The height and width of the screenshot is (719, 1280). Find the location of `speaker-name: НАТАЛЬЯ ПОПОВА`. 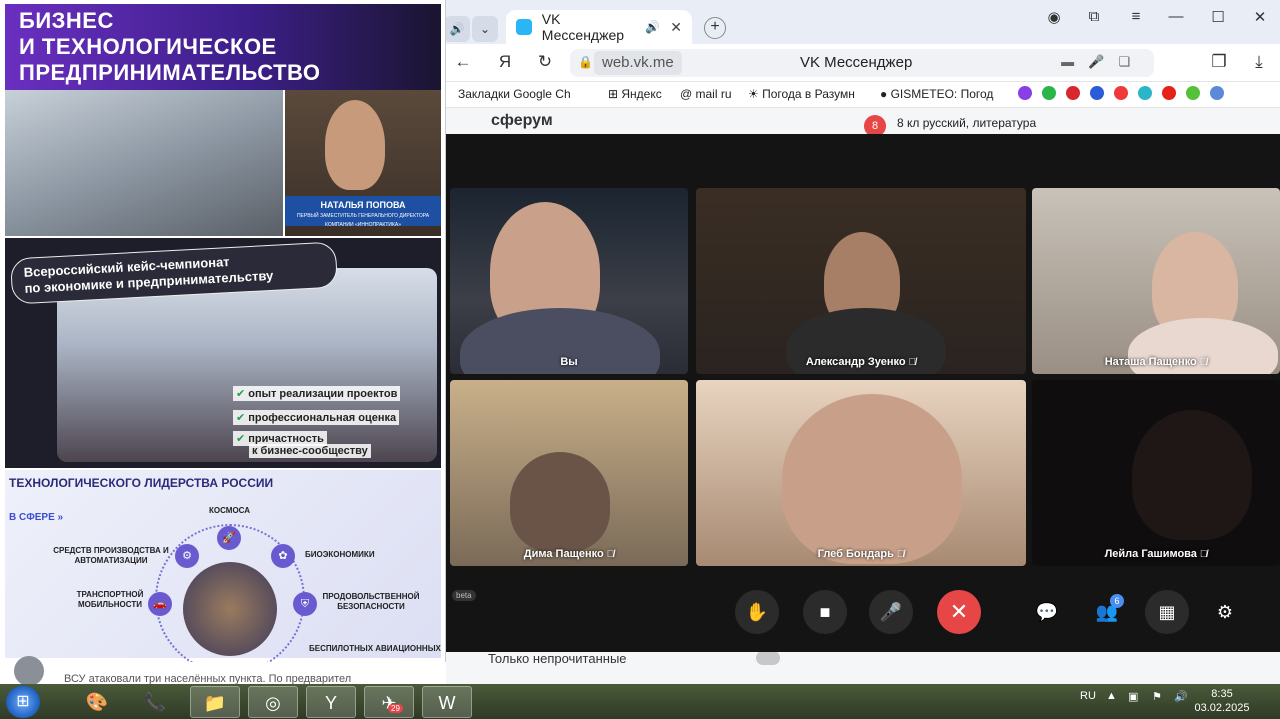

speaker-name: НАТАЛЬЯ ПОПОВА is located at coordinates (363, 205).